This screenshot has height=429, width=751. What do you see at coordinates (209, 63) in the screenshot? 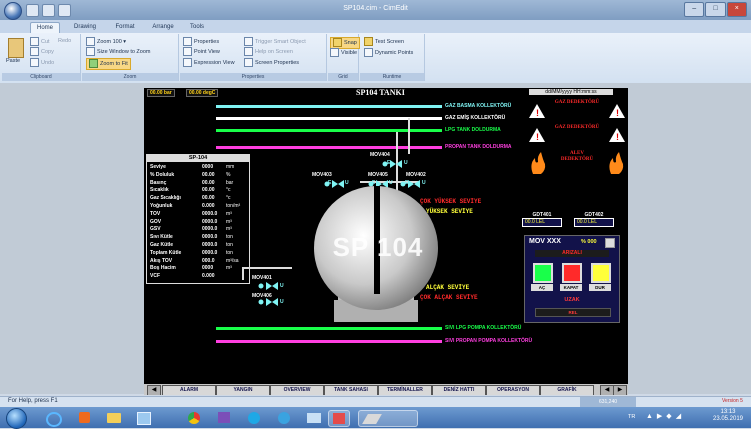
I see `expression-view-button: Expression View` at bounding box center [209, 63].